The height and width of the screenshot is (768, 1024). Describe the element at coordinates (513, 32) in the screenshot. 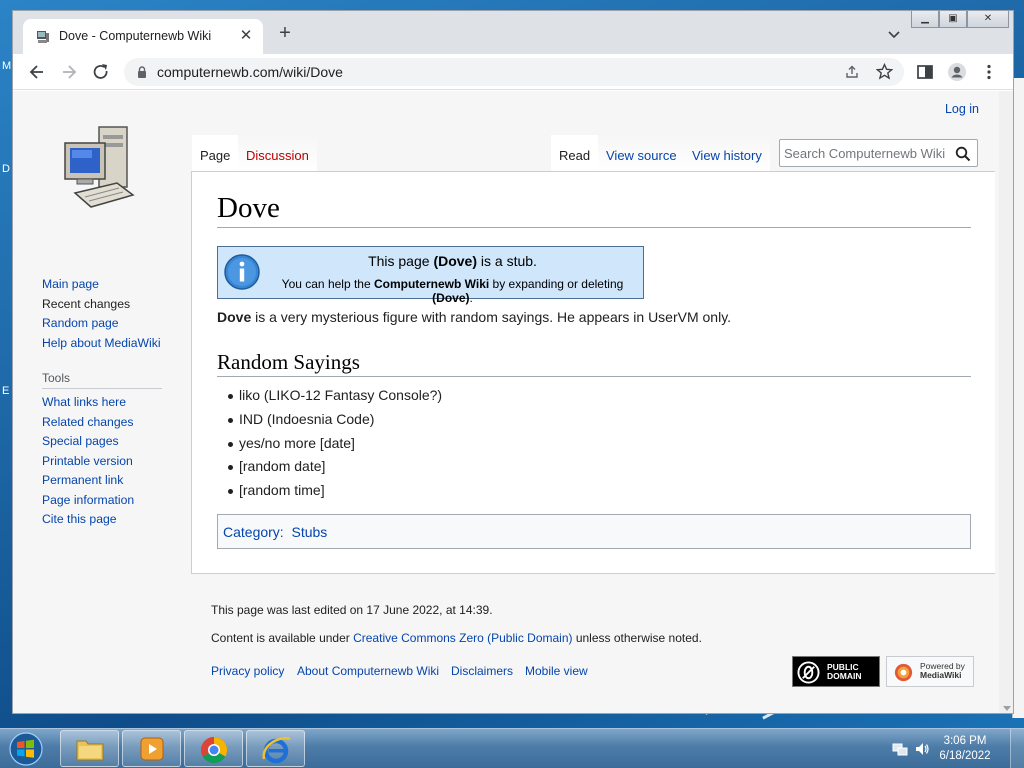

I see `tab-strip: Dove - Computernewb Wiki ✕ + ▁ ▣ ✕` at that location.